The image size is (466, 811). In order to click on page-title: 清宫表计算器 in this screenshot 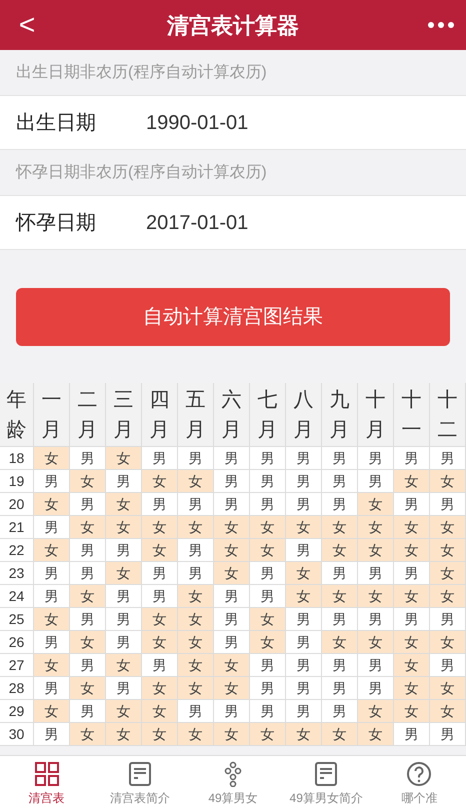, I will do `click(233, 26)`.